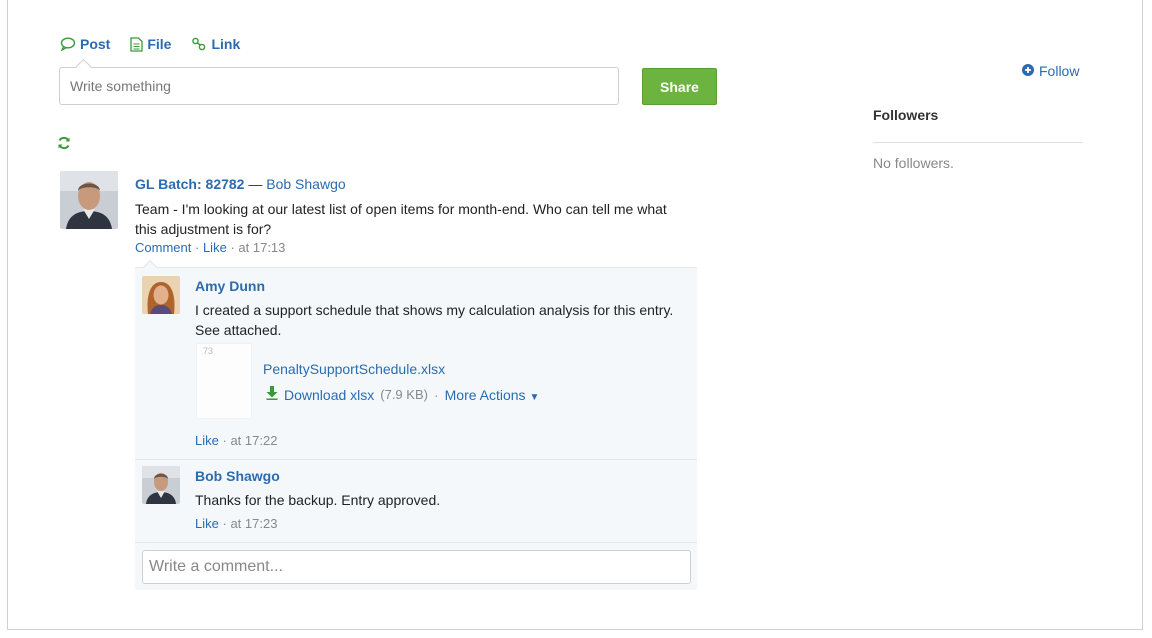  Describe the element at coordinates (230, 286) in the screenshot. I see `comment-author-link: Amy Dunn` at that location.